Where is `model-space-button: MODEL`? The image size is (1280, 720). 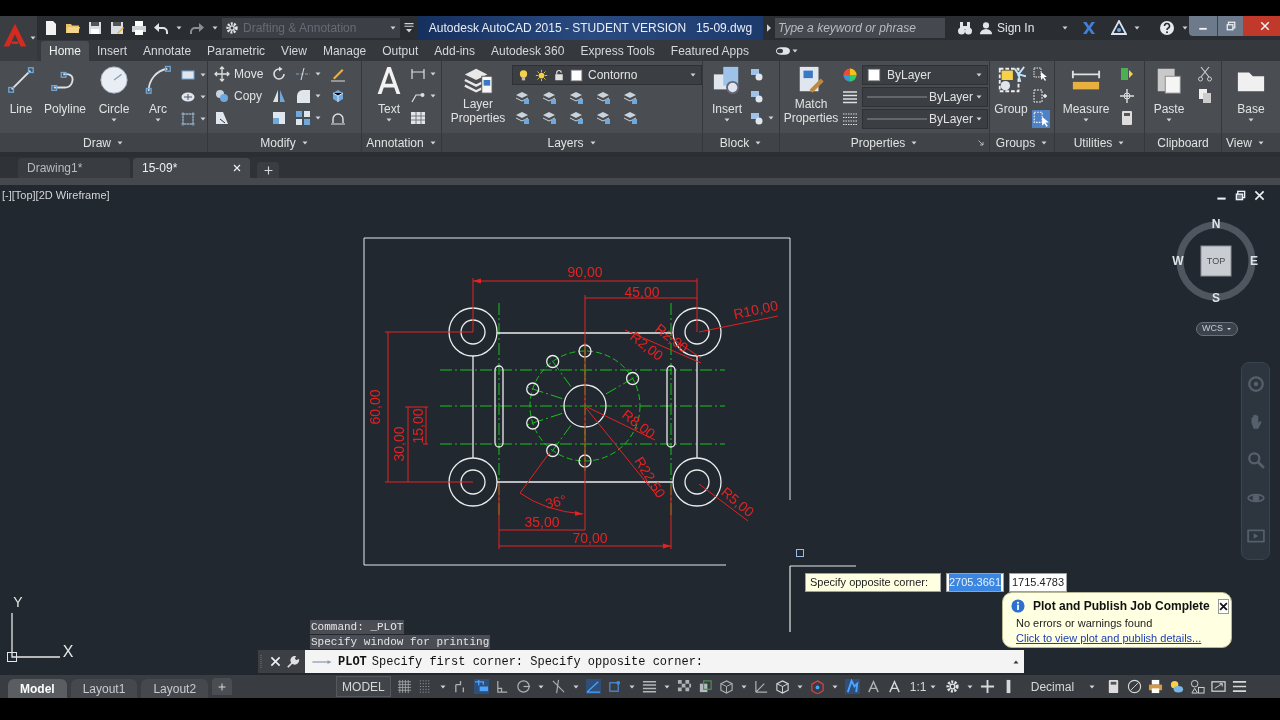
model-space-button: MODEL is located at coordinates (363, 686).